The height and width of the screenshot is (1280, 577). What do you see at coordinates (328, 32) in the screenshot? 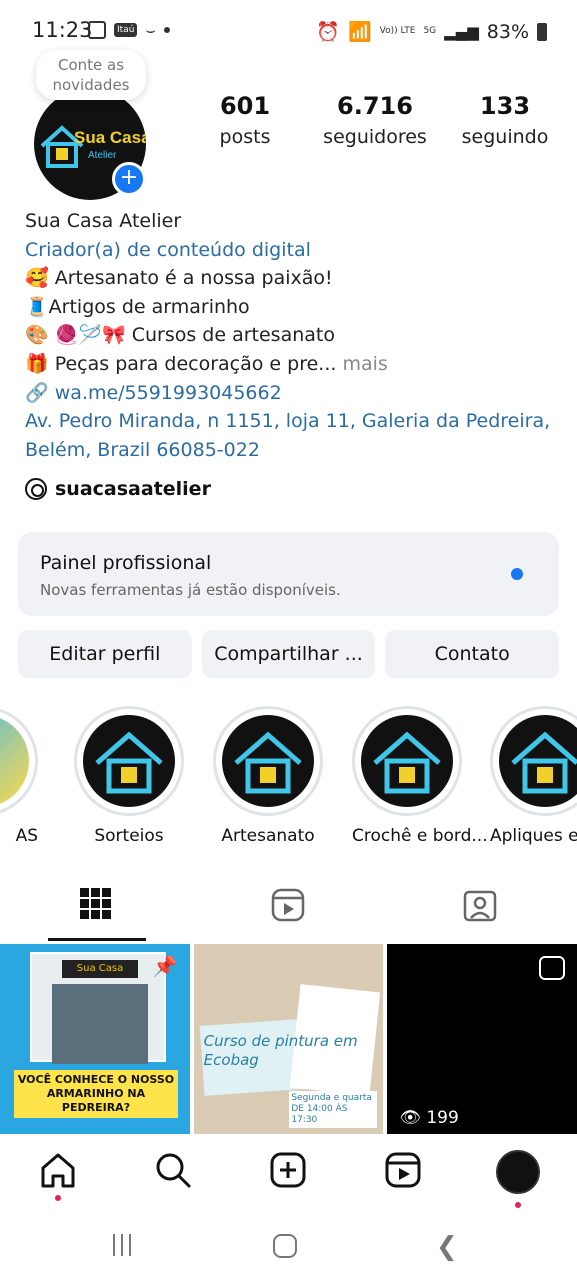
I see `alarm-icon: ⏰` at bounding box center [328, 32].